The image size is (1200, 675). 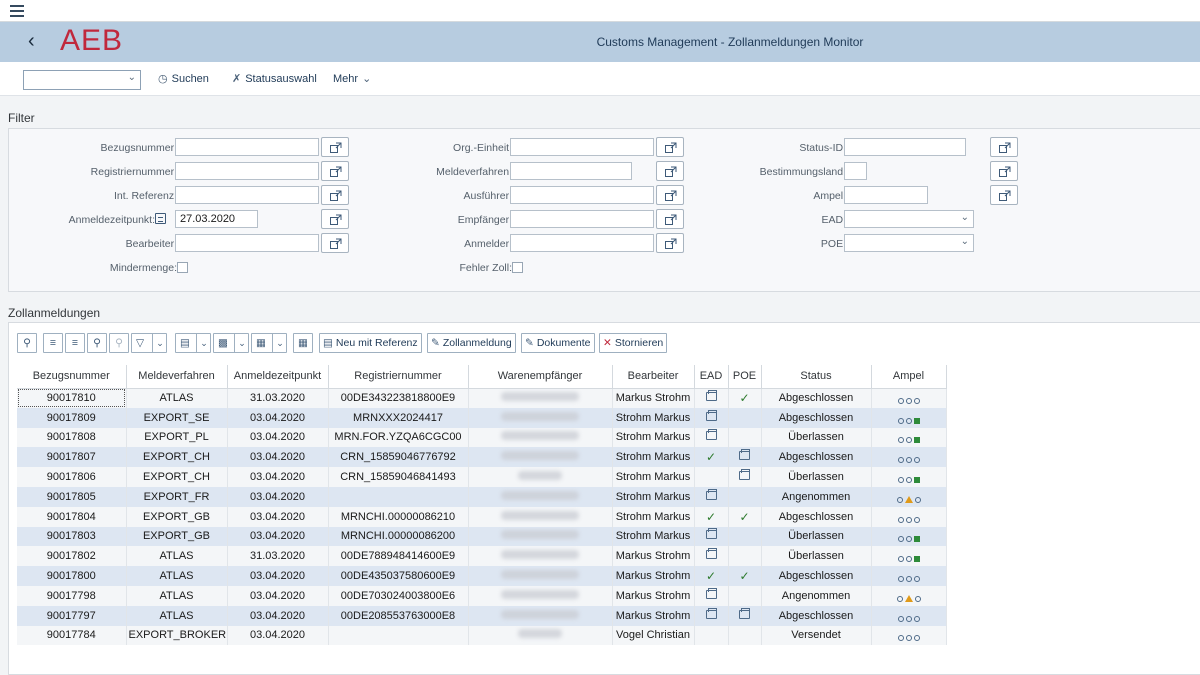 What do you see at coordinates (216, 219) in the screenshot?
I see `anmeldezeitpunkt-input: 27.03.2020` at bounding box center [216, 219].